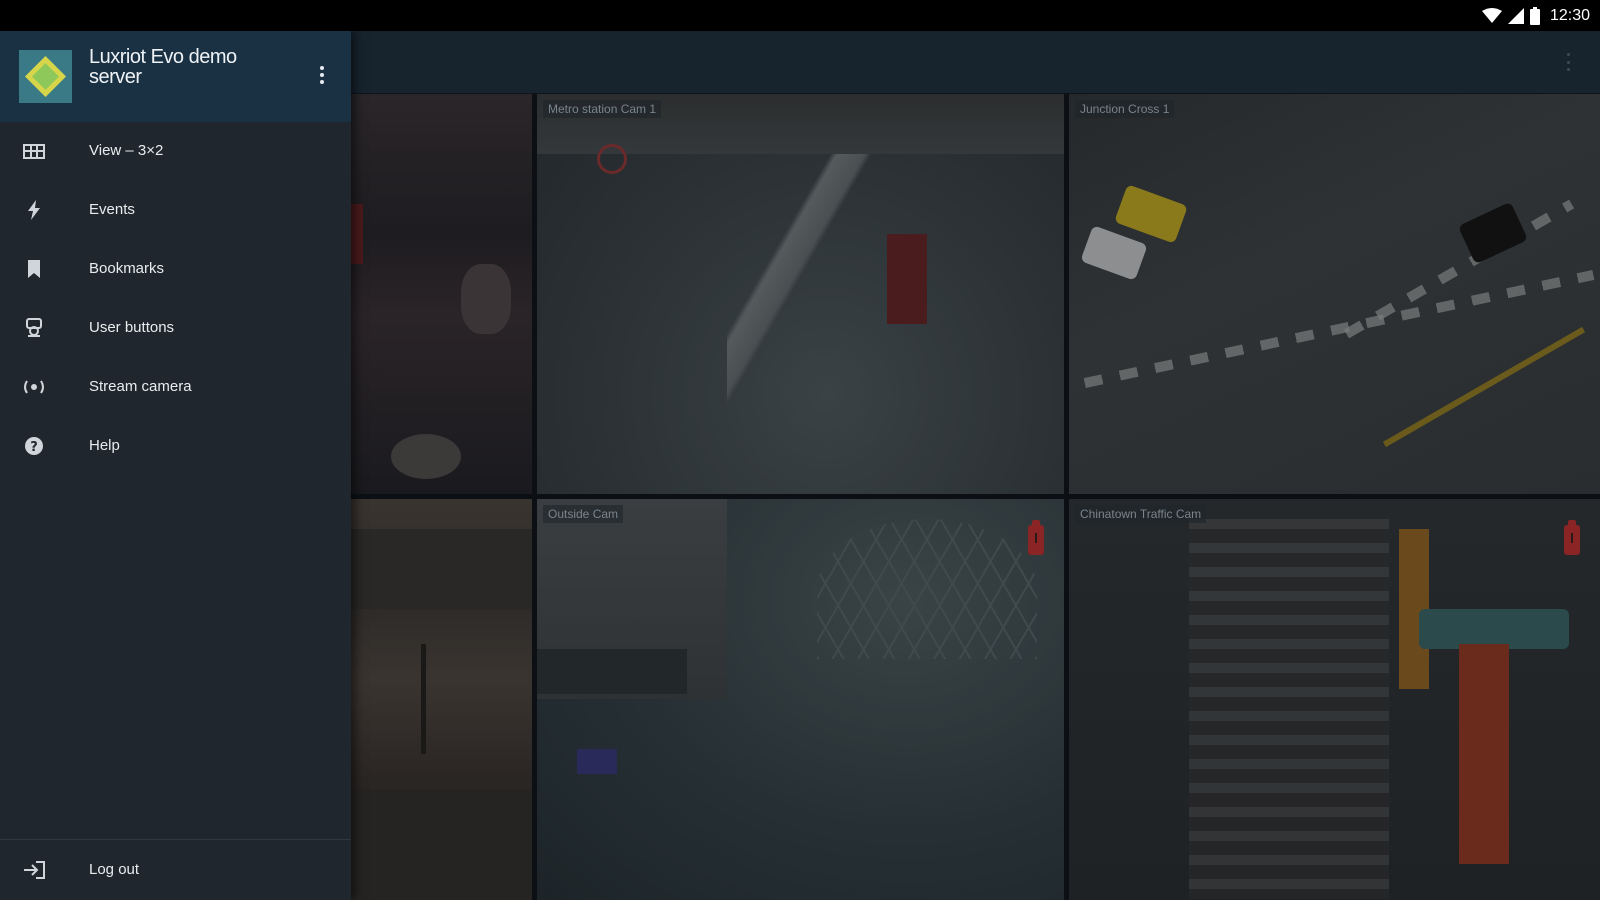  What do you see at coordinates (104, 445) in the screenshot?
I see `nav-item-label: Help` at bounding box center [104, 445].